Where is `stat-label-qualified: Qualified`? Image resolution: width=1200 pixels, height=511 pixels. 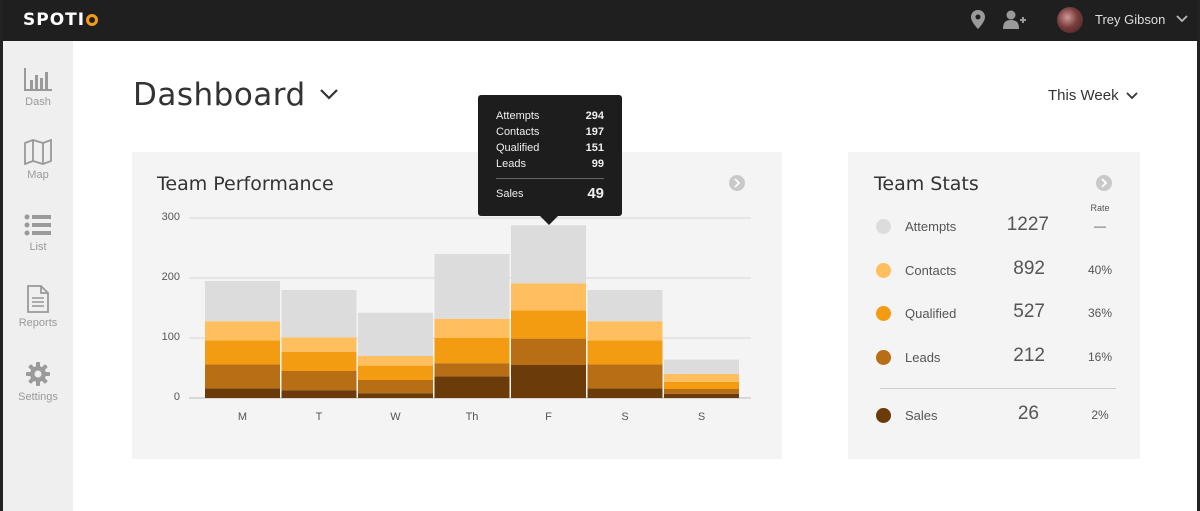
stat-label-qualified: Qualified is located at coordinates (931, 313).